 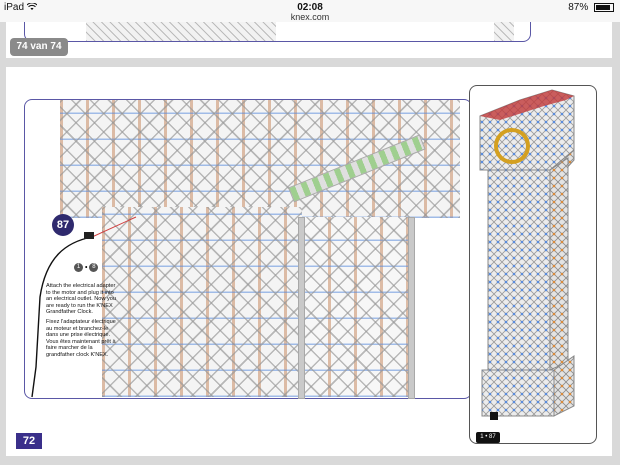 I want to click on url-label: knex.com, so click(x=310, y=17).